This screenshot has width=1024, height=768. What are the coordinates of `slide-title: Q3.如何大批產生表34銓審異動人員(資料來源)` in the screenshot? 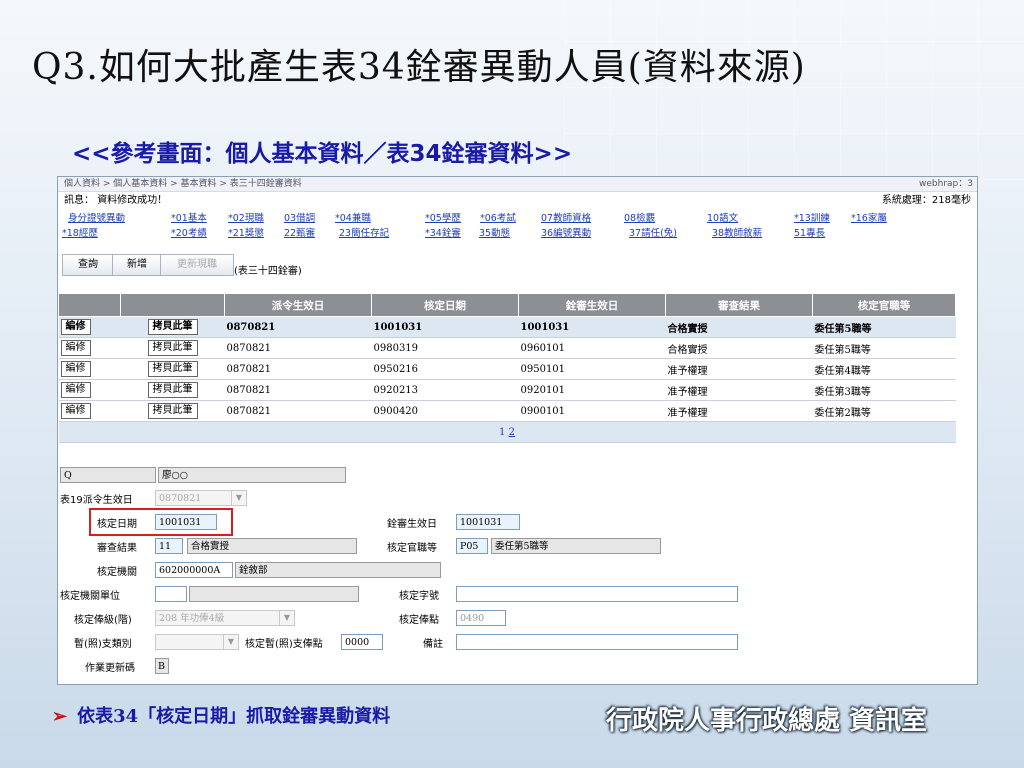 It's located at (419, 67).